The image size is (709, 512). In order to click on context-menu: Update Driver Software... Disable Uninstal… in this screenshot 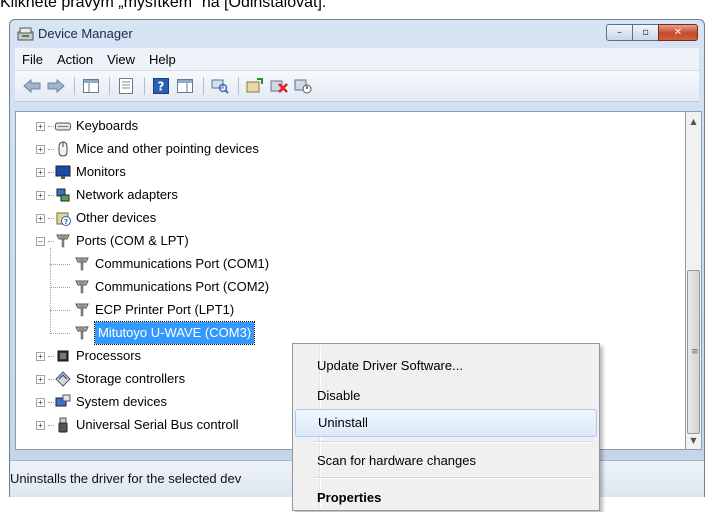, I will do `click(446, 427)`.